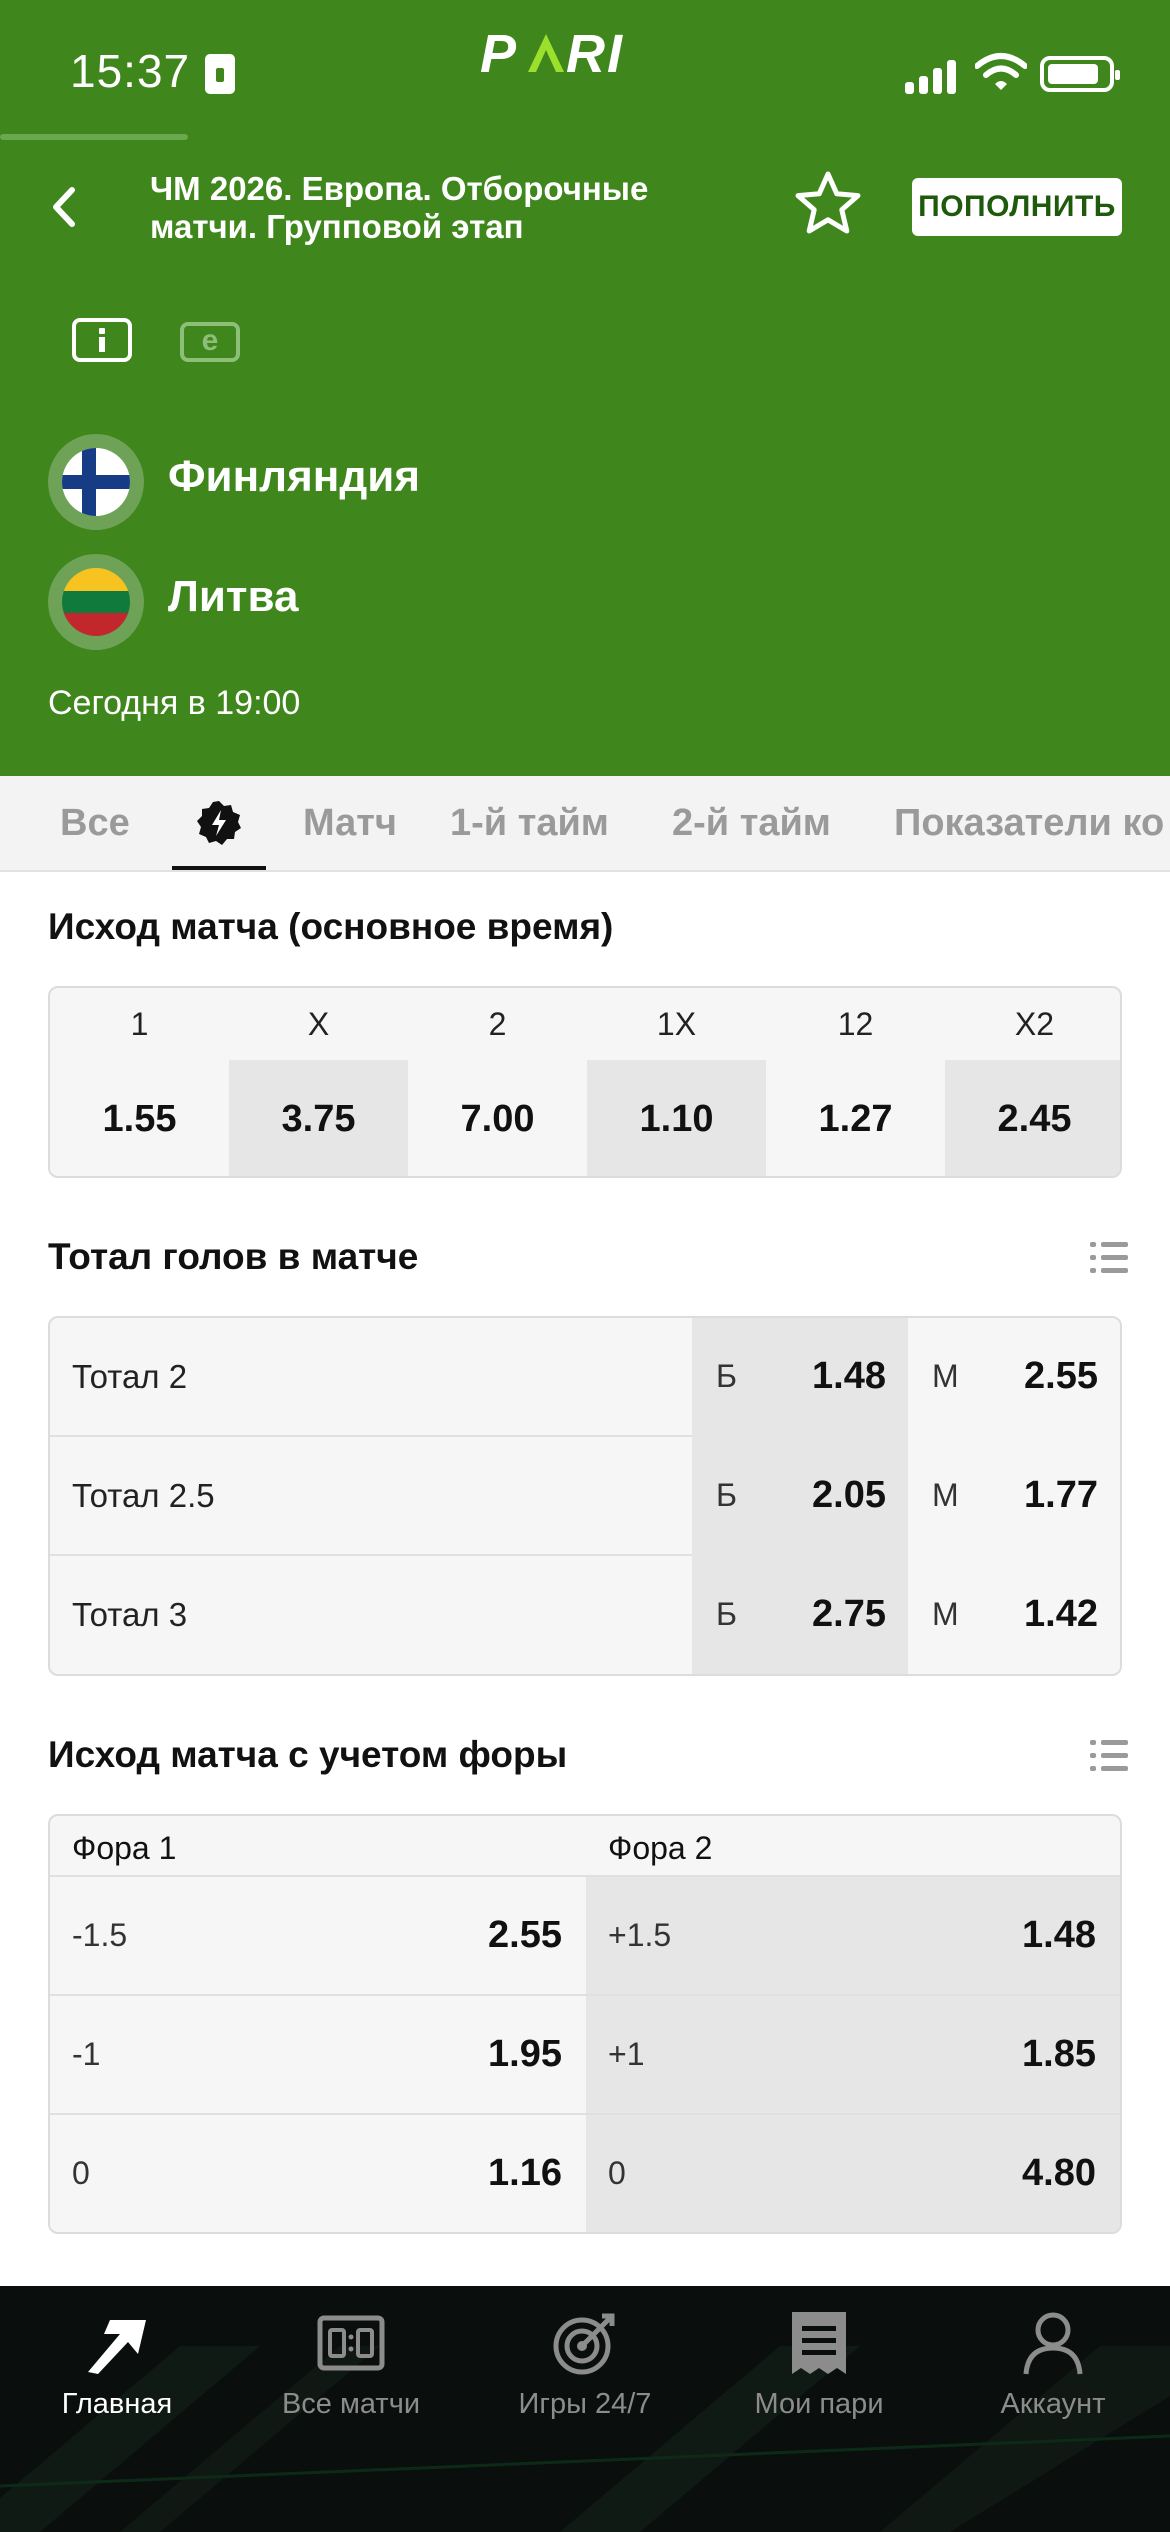  Describe the element at coordinates (849, 1614) in the screenshot. I see `over-odd: 2.75` at that location.